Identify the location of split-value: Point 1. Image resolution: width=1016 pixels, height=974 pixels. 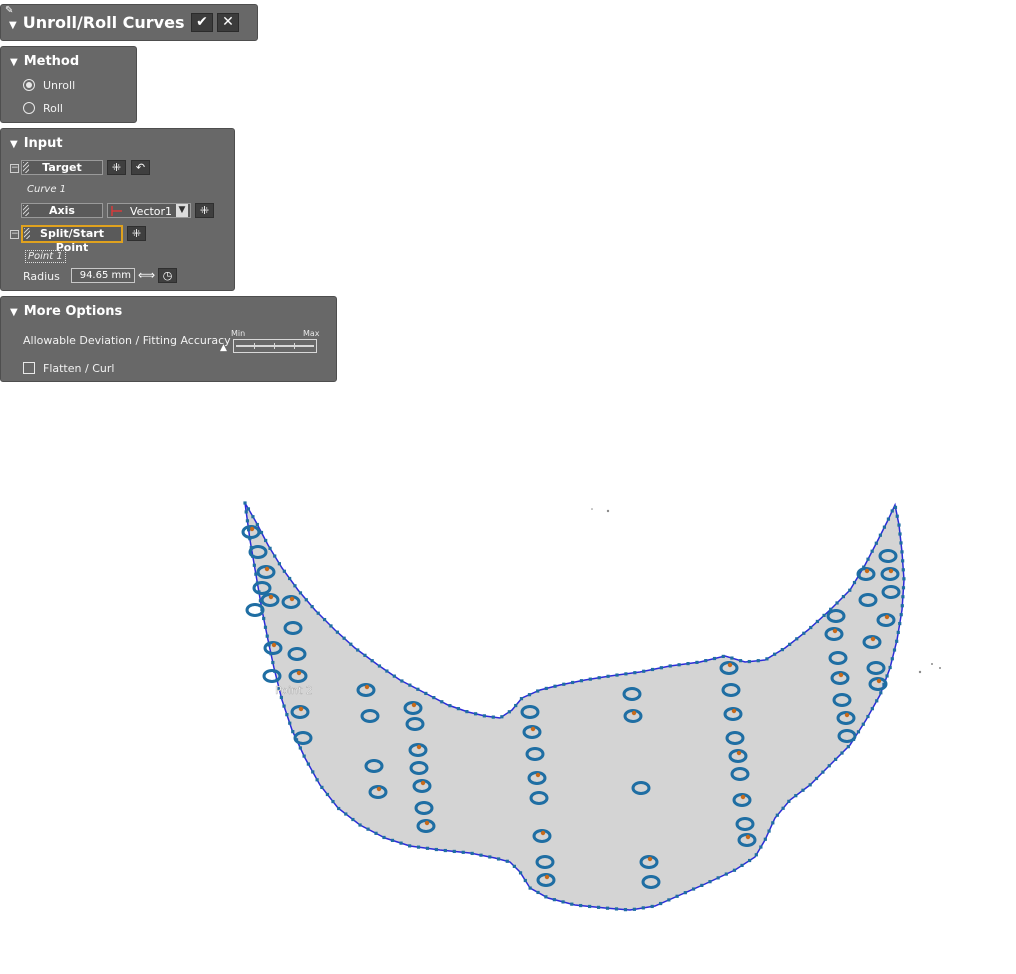
(45, 256).